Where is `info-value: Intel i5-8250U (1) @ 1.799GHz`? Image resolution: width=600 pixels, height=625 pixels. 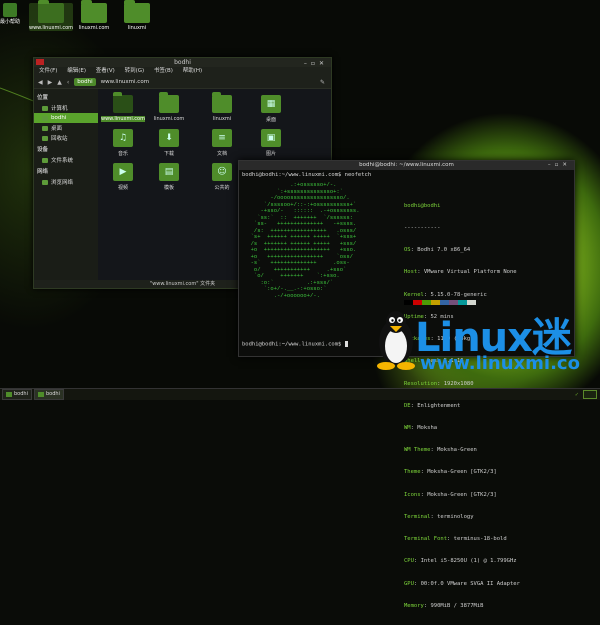 info-value: Intel i5-8250U (1) @ 1.799GHz is located at coordinates (468, 561).